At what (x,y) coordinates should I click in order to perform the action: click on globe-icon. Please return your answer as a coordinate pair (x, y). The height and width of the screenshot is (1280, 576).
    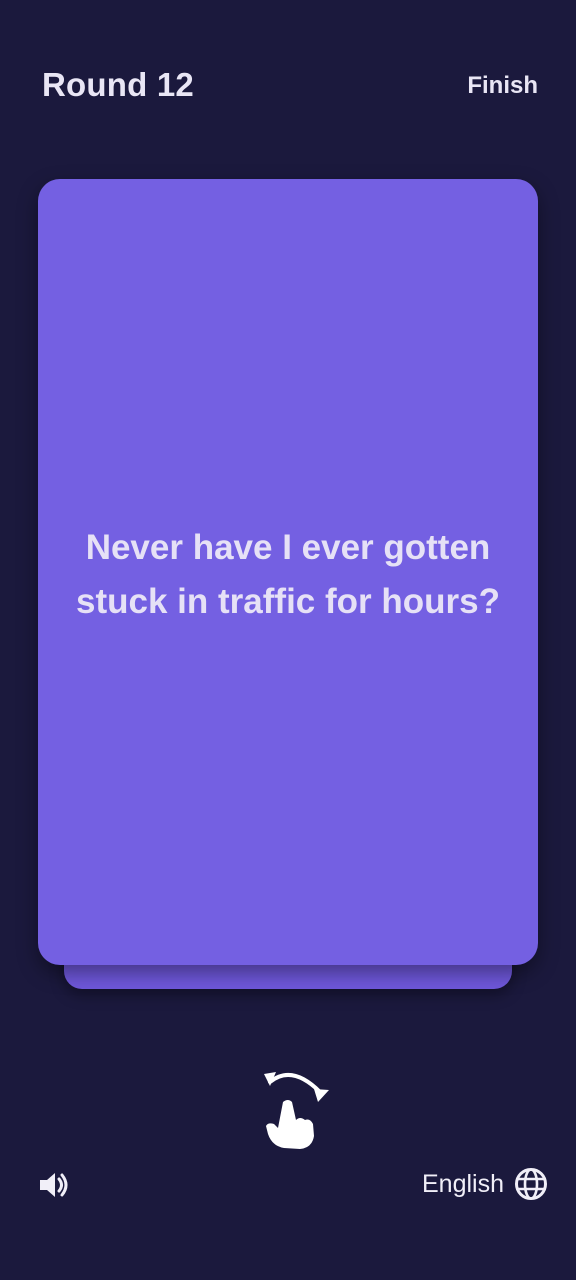
    Looking at the image, I should click on (531, 1184).